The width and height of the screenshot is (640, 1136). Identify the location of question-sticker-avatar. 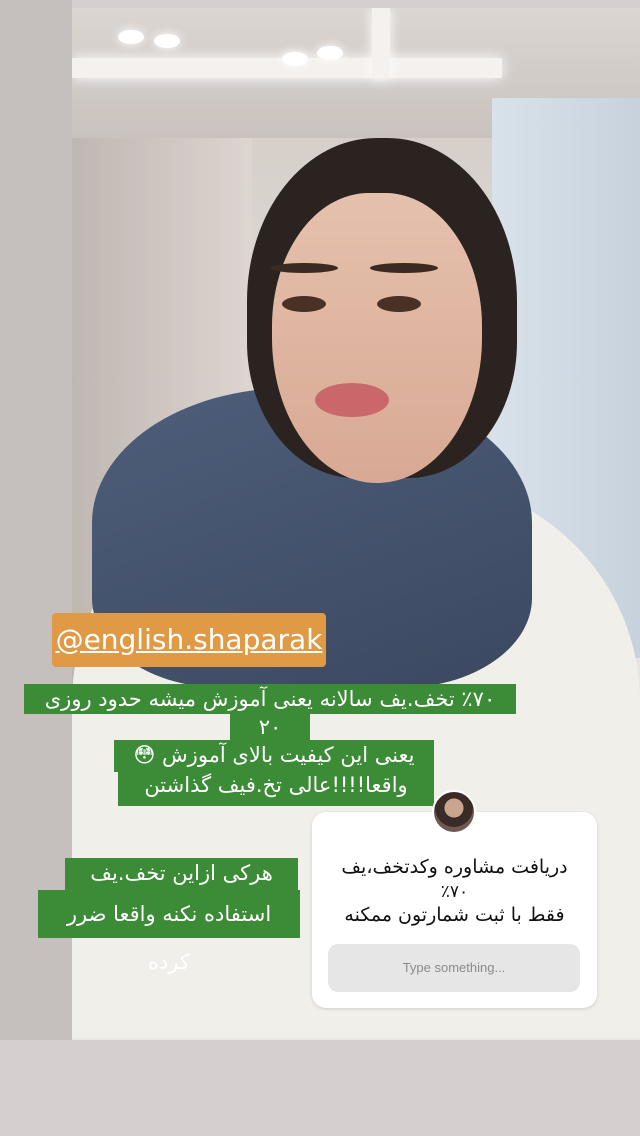
(454, 812).